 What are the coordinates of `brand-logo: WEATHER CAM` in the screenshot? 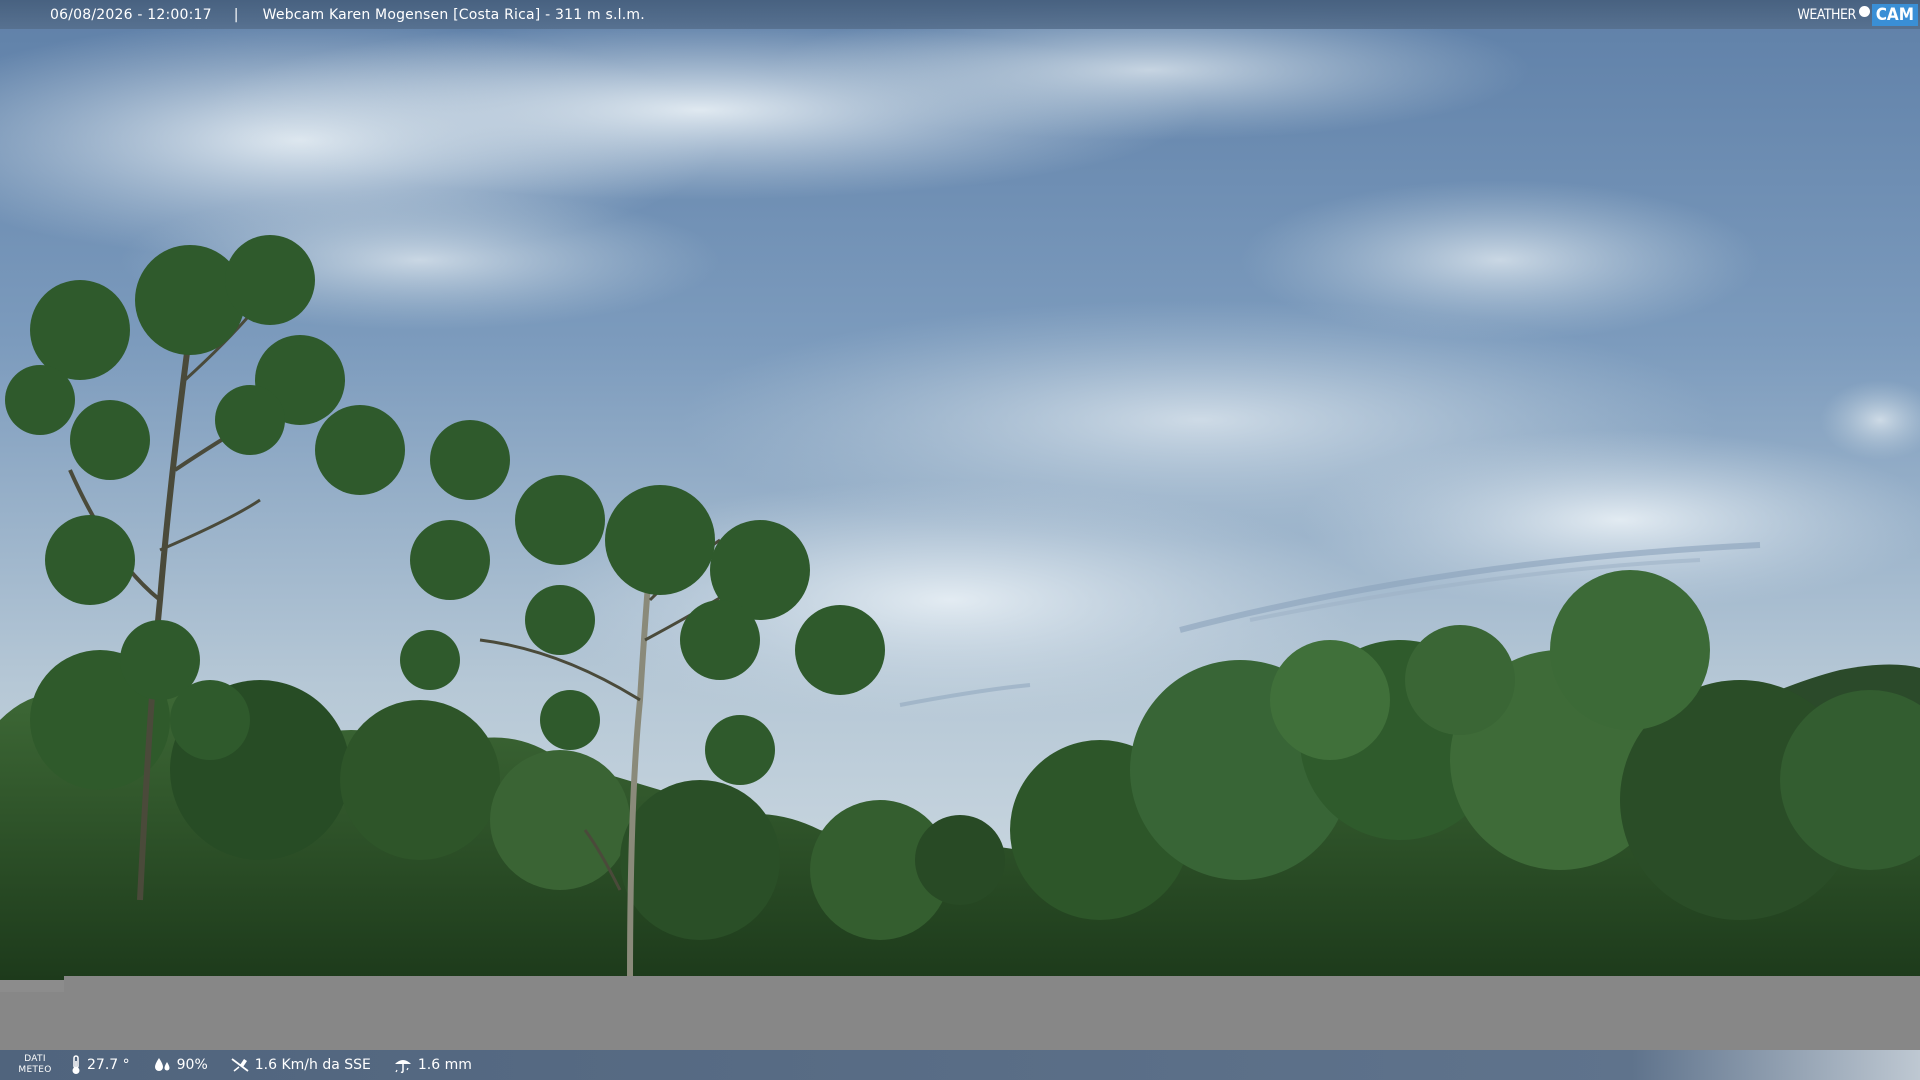 It's located at (1857, 14).